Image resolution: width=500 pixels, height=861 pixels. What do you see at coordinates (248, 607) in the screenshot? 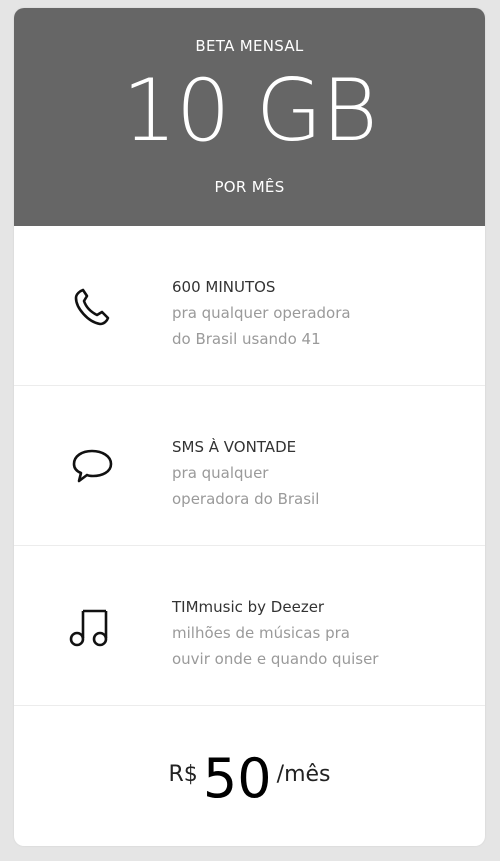
I see `feature-title: TIMmusic by Deezer` at bounding box center [248, 607].